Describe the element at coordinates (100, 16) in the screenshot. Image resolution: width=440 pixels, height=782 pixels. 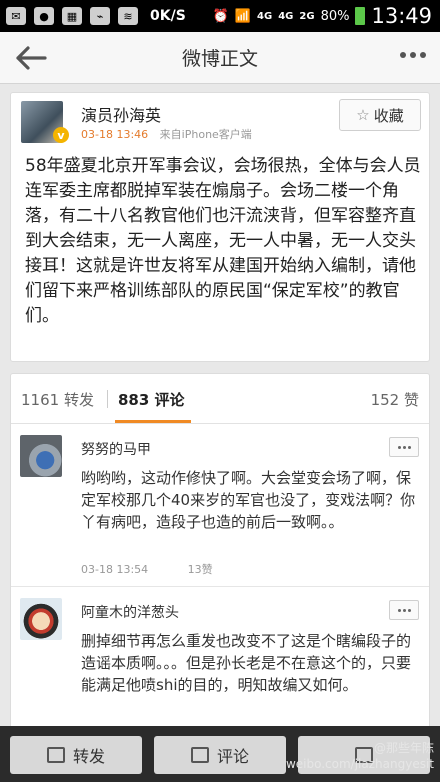
I see `usb-icon: ⌁` at that location.